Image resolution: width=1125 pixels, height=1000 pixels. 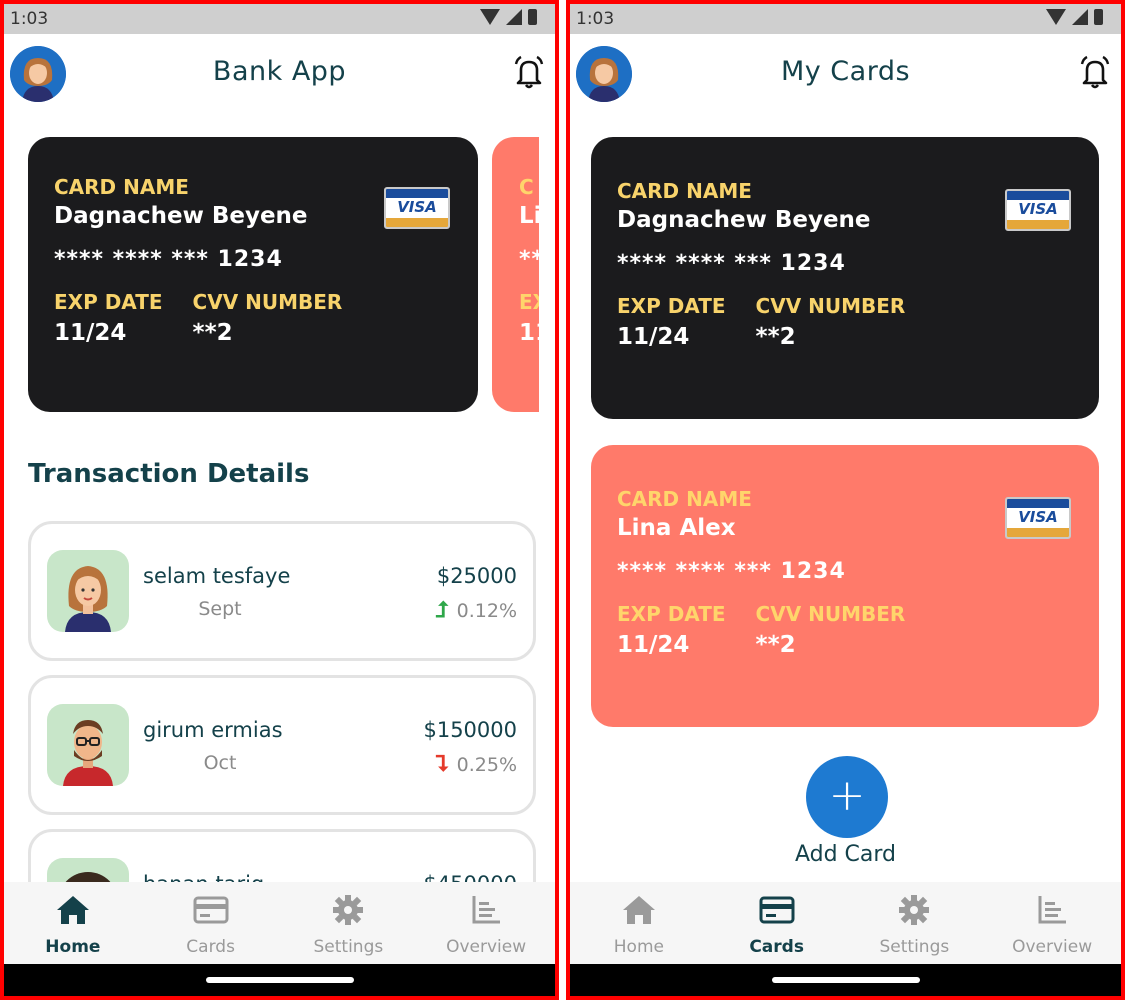 I want to click on transaction-change: ⮧ 0.25%, so click(x=476, y=764).